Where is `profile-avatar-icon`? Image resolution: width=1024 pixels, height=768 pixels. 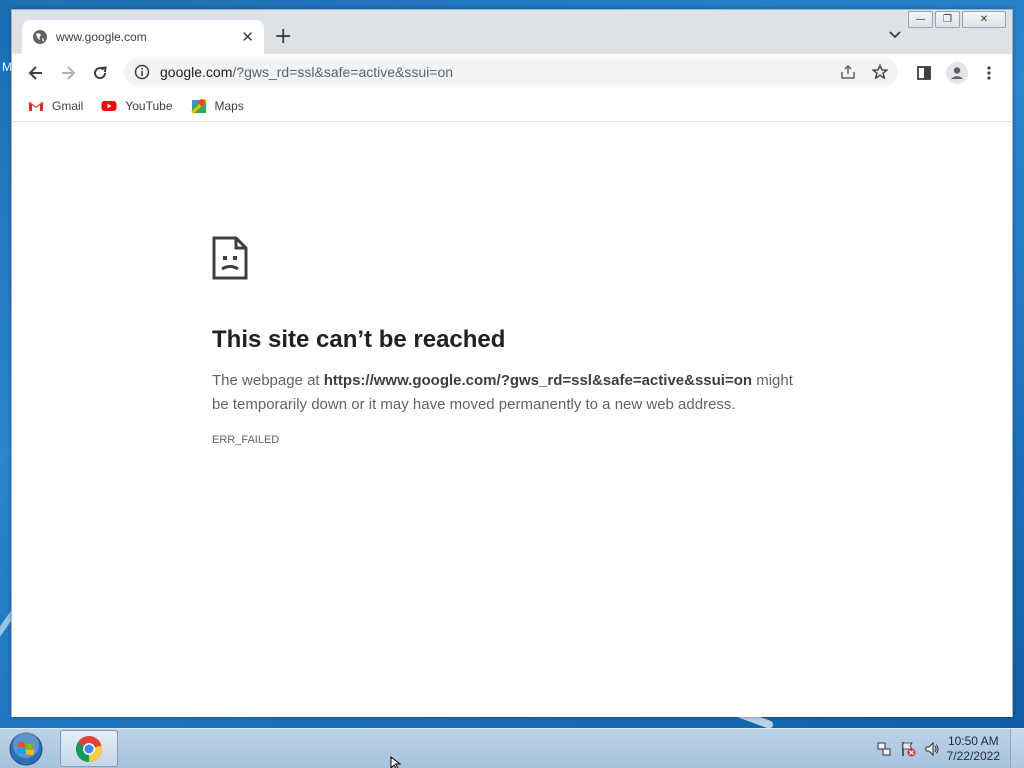 profile-avatar-icon is located at coordinates (957, 73).